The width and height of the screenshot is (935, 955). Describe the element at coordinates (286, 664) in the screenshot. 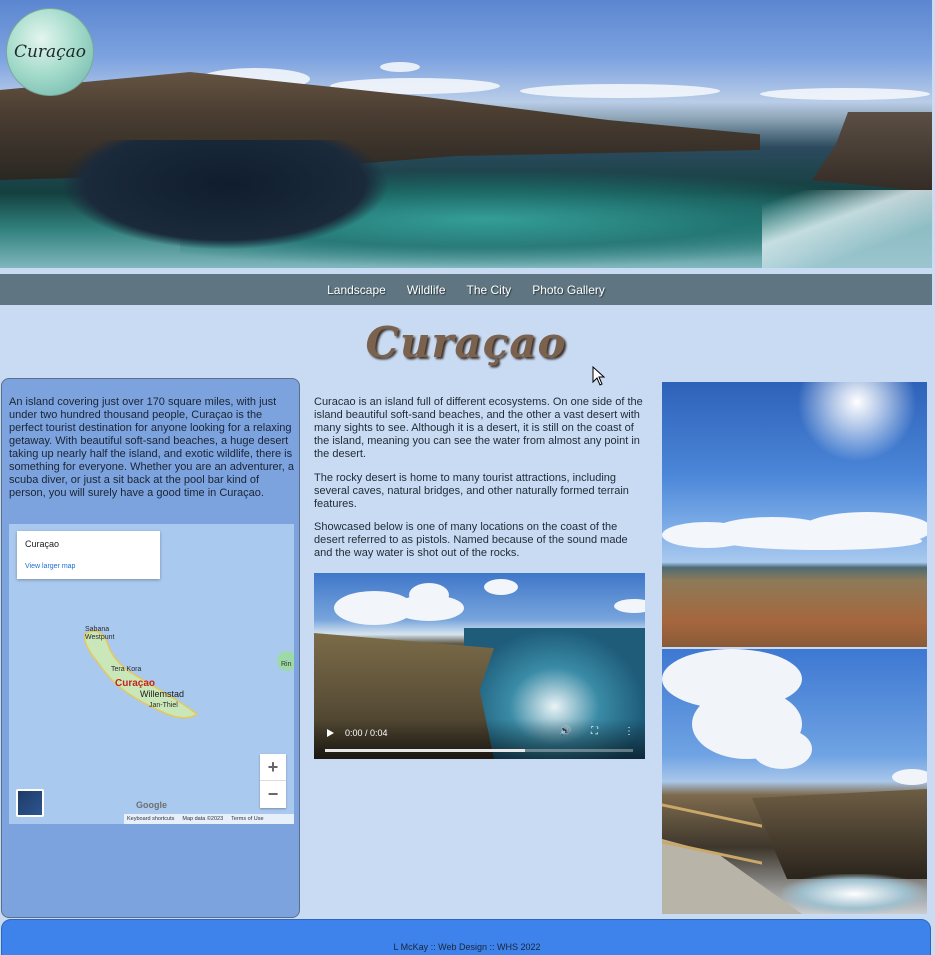

I see `map-label-rin: Rin` at that location.